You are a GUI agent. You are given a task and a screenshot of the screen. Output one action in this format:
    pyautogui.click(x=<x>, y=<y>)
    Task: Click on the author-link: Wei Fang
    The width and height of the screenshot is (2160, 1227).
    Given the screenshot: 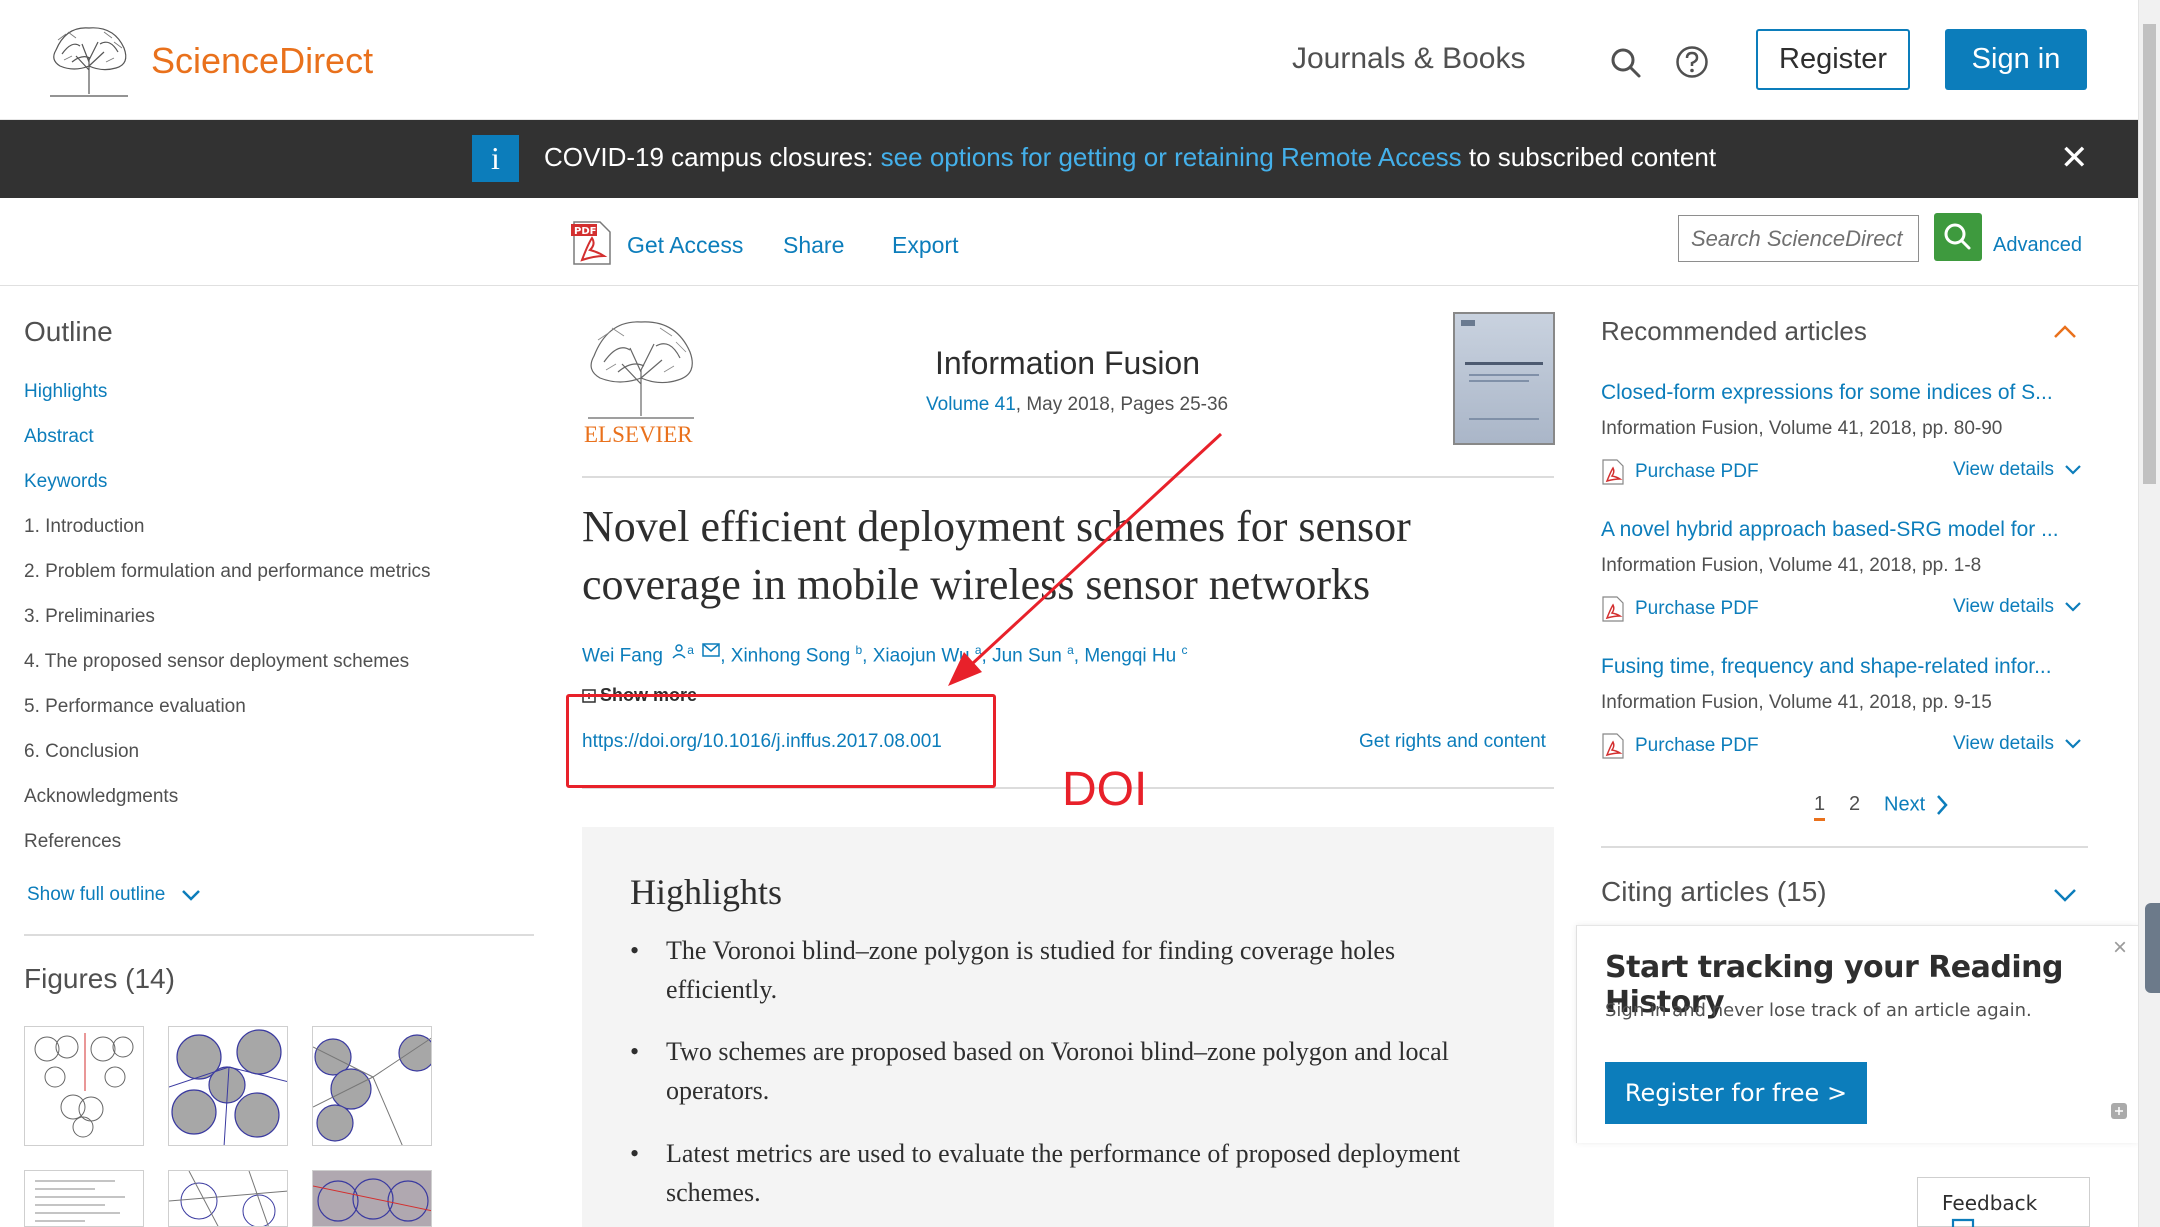 What is the action you would take?
    pyautogui.click(x=622, y=655)
    